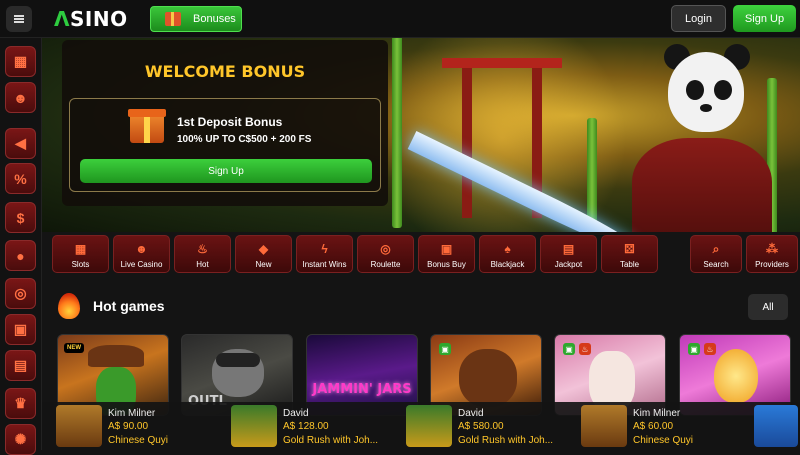  Describe the element at coordinates (20, 293) in the screenshot. I see `sidebar-target-icon: ◎` at that location.